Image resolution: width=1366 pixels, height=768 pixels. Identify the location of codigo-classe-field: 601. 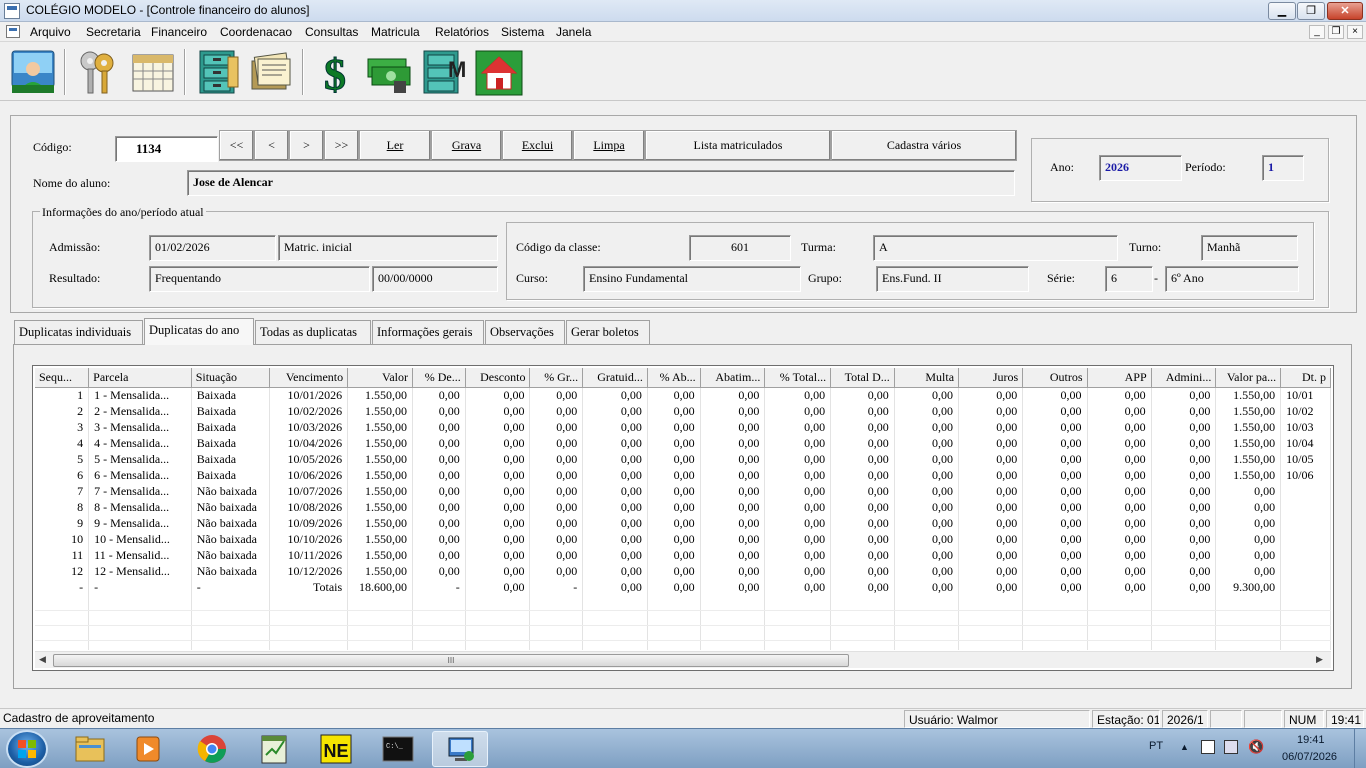
(740, 248).